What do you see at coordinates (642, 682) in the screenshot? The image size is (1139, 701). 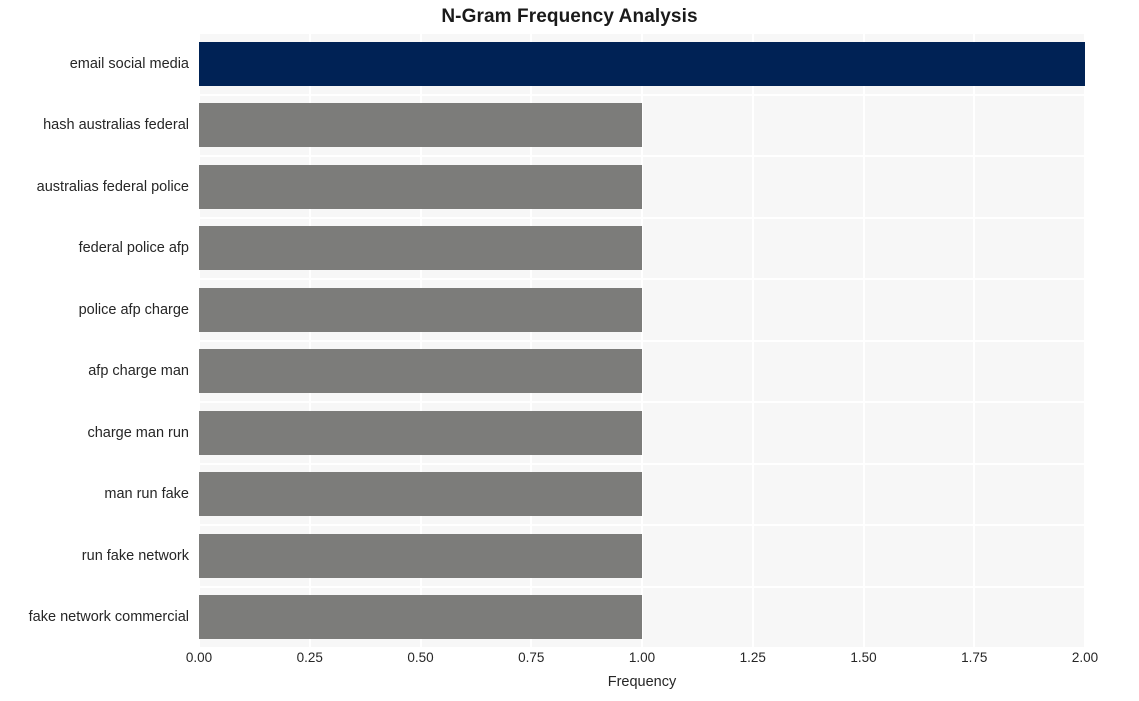 I see `x-axis-title: Frequency` at bounding box center [642, 682].